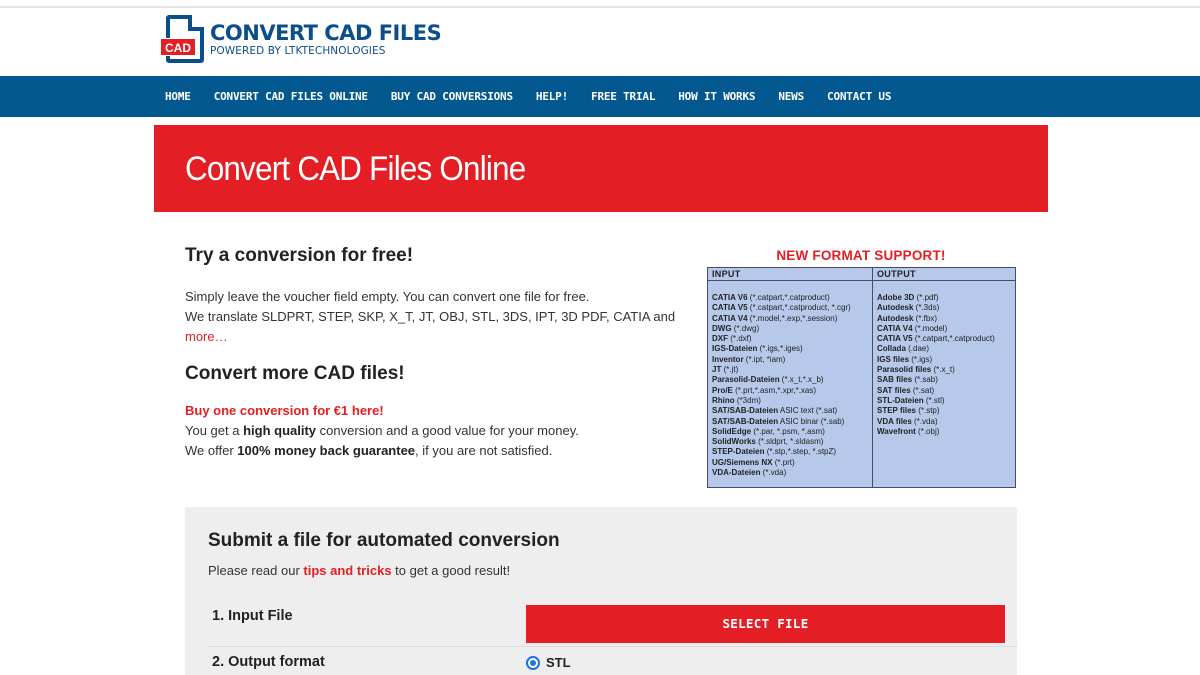  I want to click on output-format-row: VDA files (*.vda), so click(936, 422).